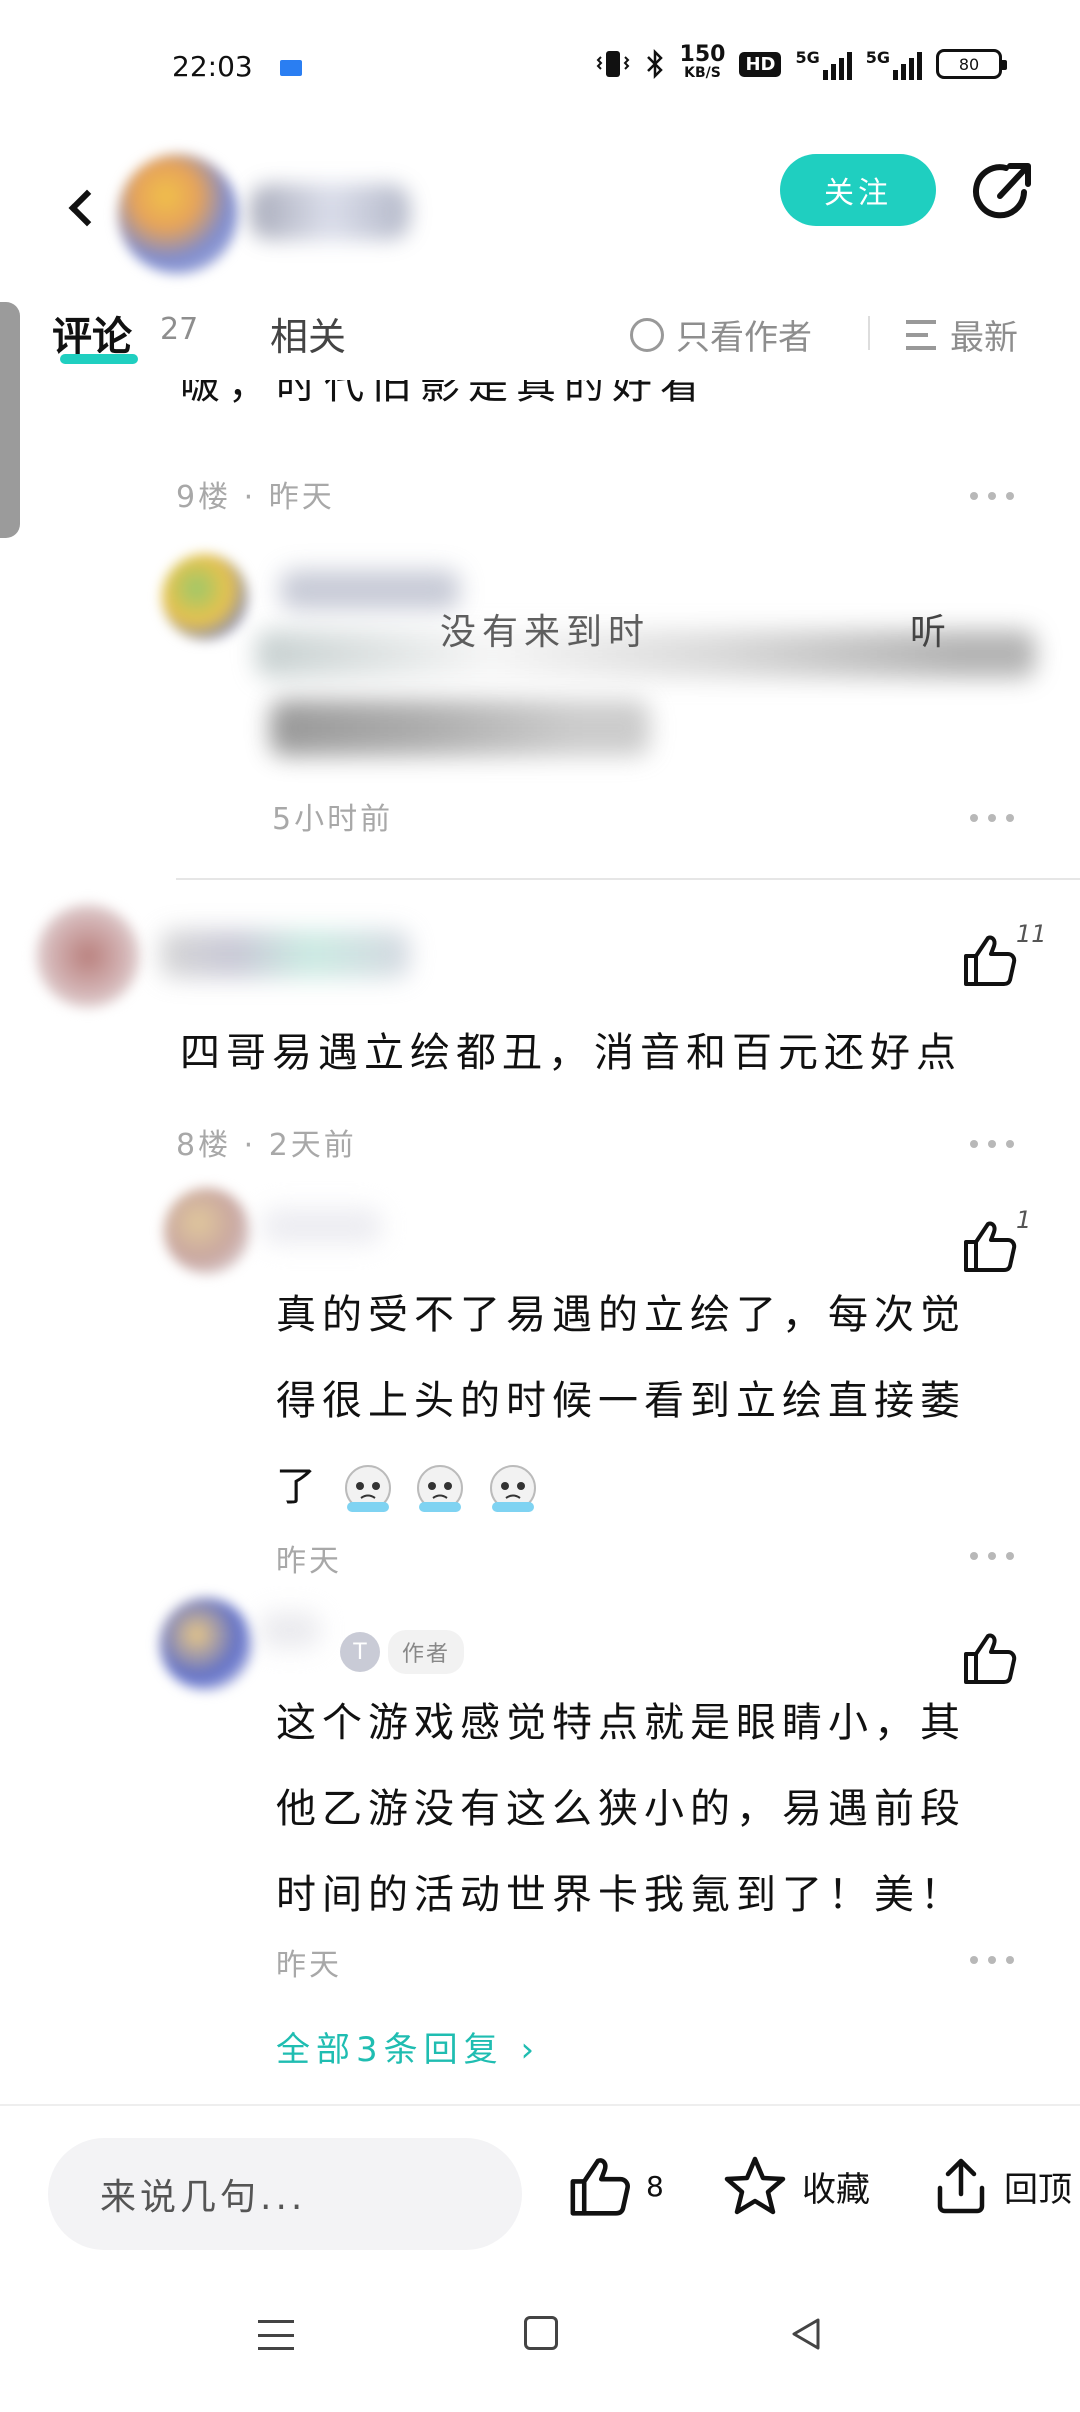  What do you see at coordinates (212, 66) in the screenshot?
I see `status-time: 22:03` at bounding box center [212, 66].